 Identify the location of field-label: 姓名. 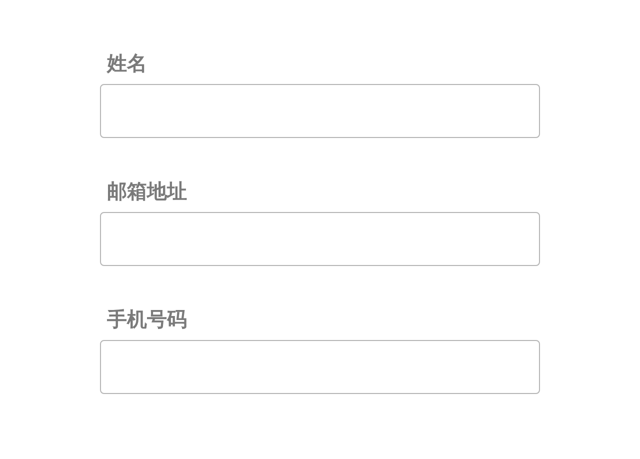
(126, 63).